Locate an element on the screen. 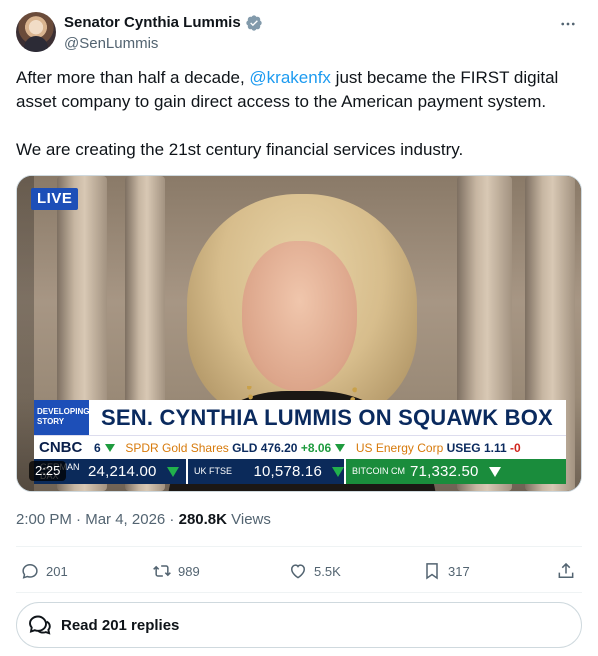 Image resolution: width=598 pixels, height=656 pixels. bookmark-count: 317 is located at coordinates (459, 571).